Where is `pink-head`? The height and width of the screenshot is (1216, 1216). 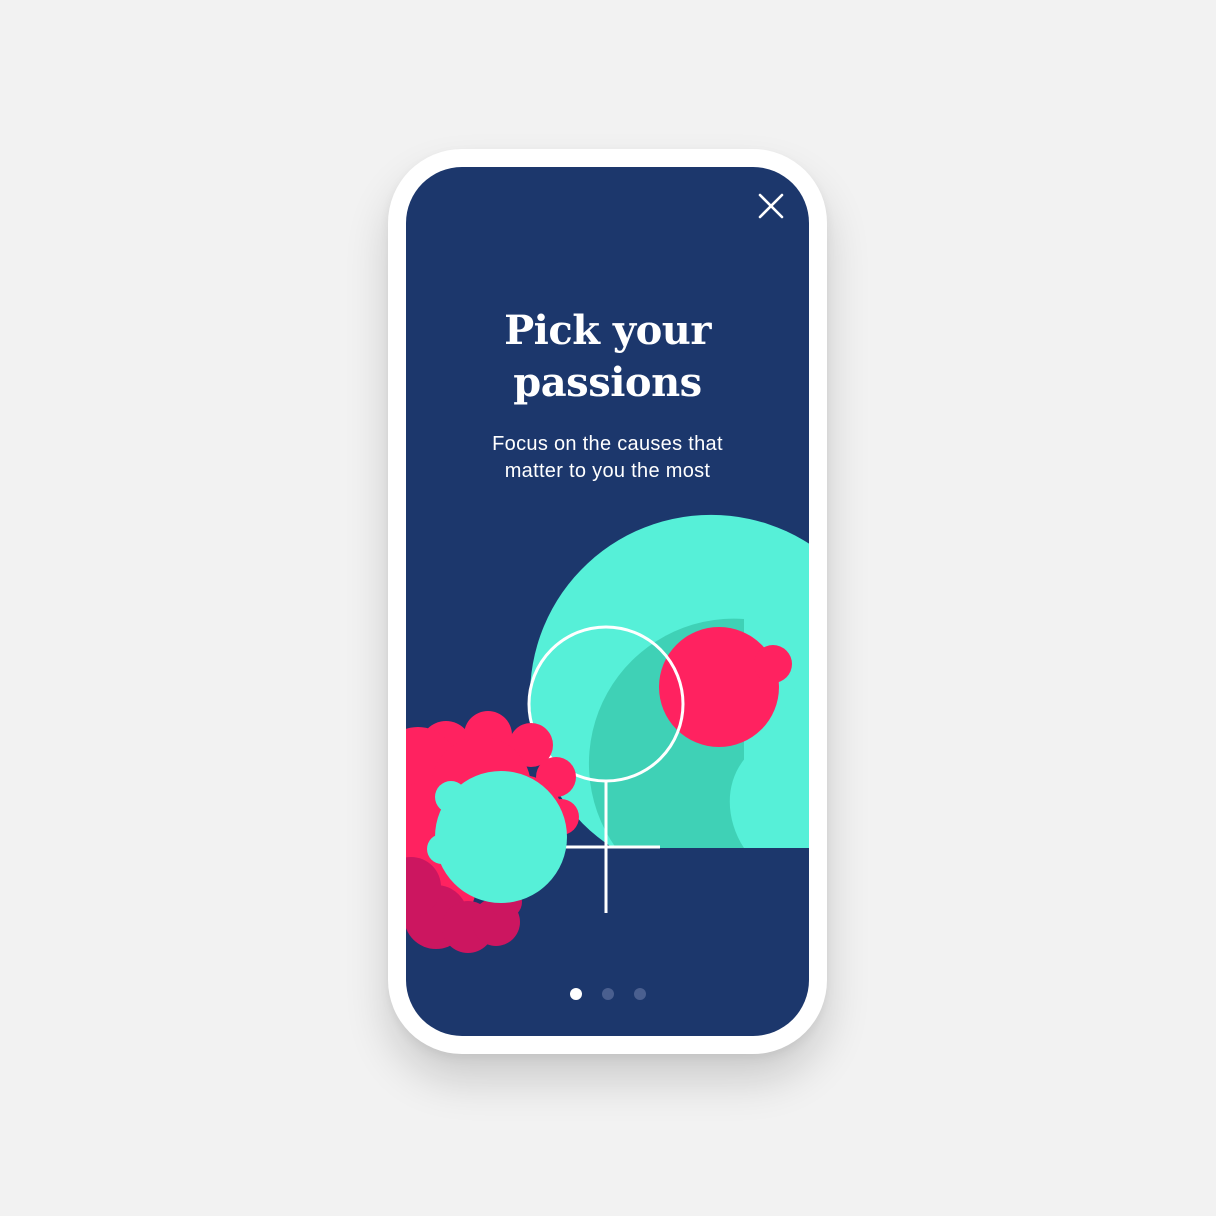
pink-head is located at coordinates (719, 687).